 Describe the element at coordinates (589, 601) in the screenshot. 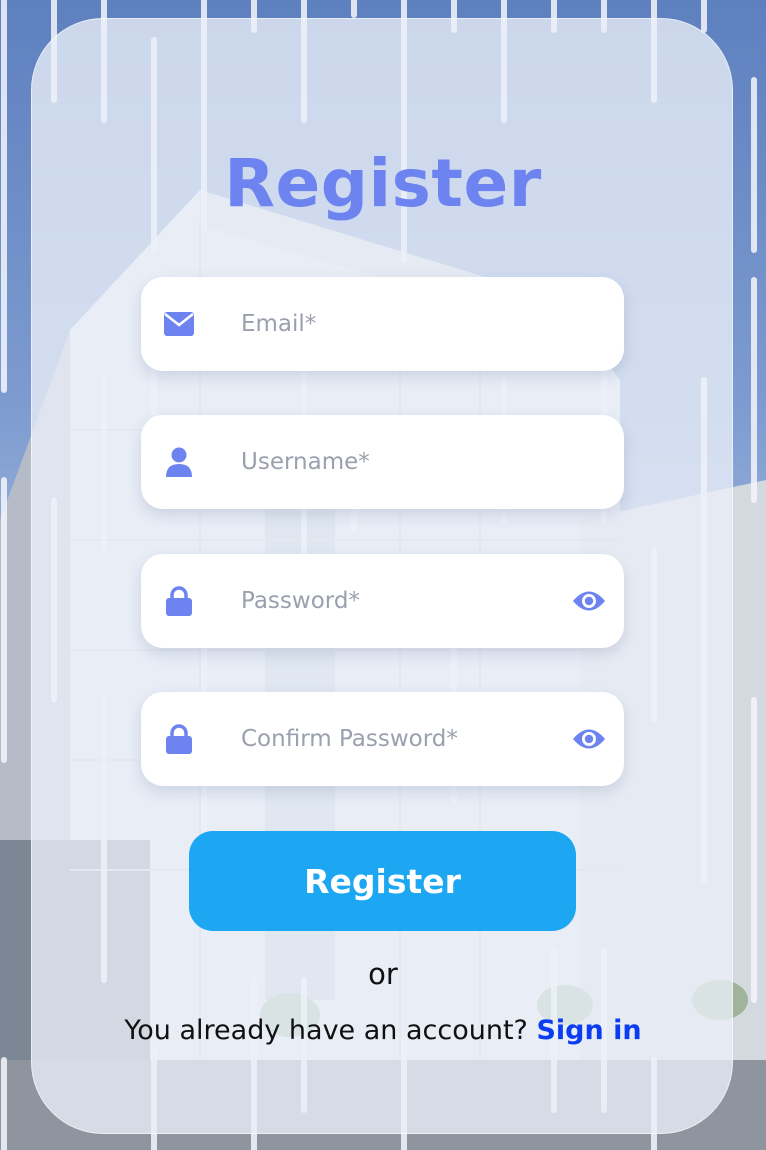

I see `show-password-eye-icon` at that location.